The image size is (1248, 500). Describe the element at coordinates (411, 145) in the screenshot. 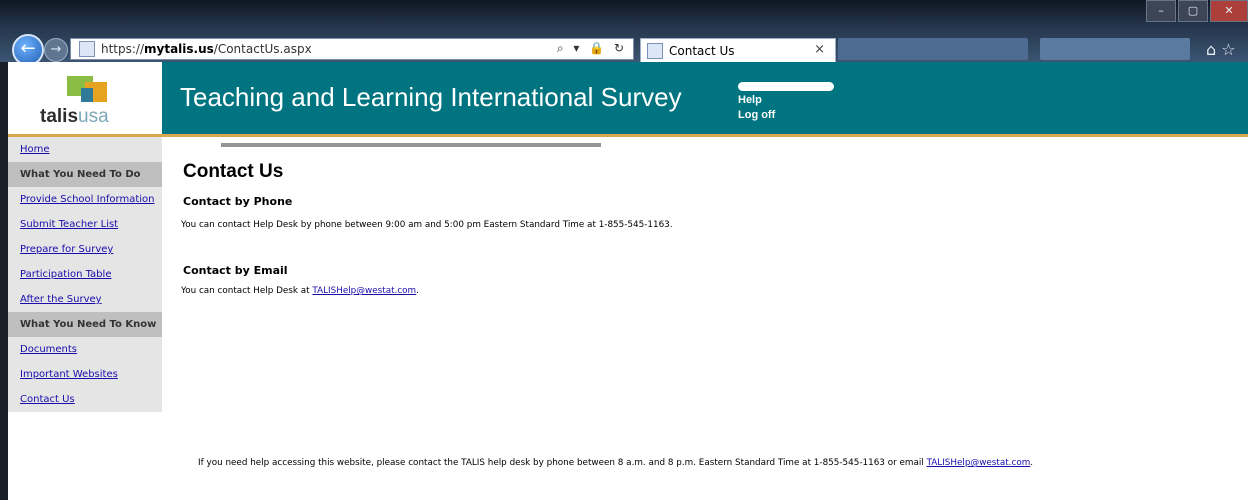

I see `redacted-breadcrumb` at that location.